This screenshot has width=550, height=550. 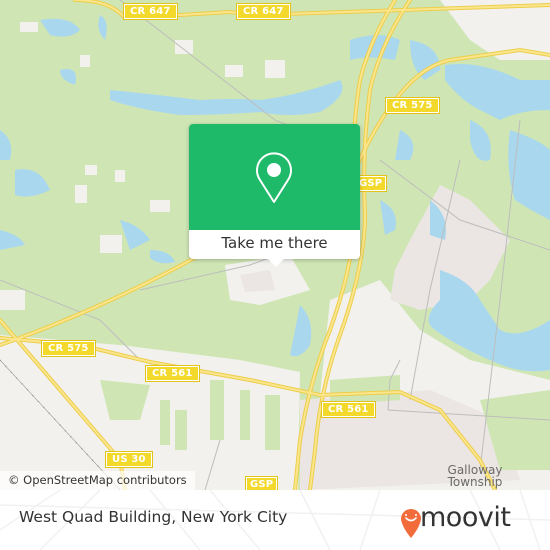 What do you see at coordinates (261, 483) in the screenshot?
I see `road-shield-gsp: GSP` at bounding box center [261, 483].